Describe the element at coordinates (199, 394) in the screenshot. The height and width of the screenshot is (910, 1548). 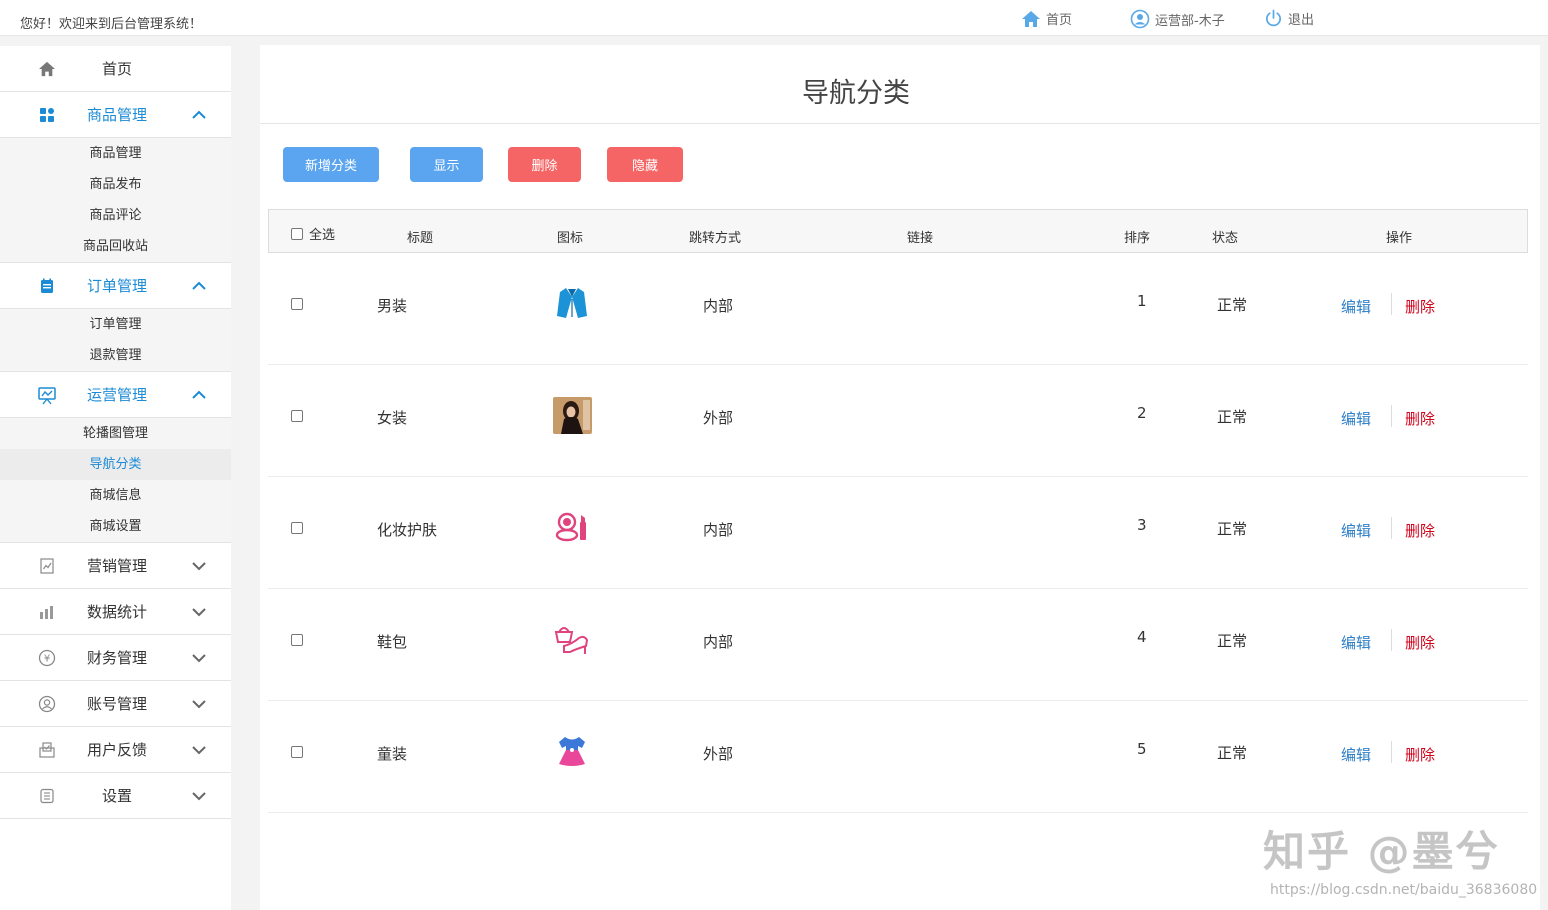
I see `chevron-up-icon` at that location.